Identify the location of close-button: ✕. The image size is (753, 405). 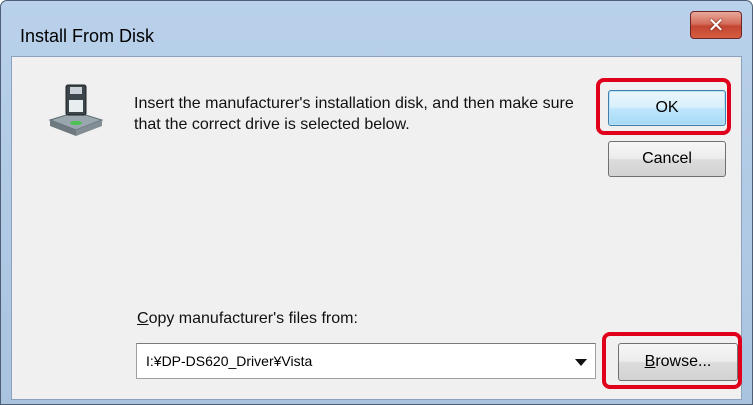
(716, 25).